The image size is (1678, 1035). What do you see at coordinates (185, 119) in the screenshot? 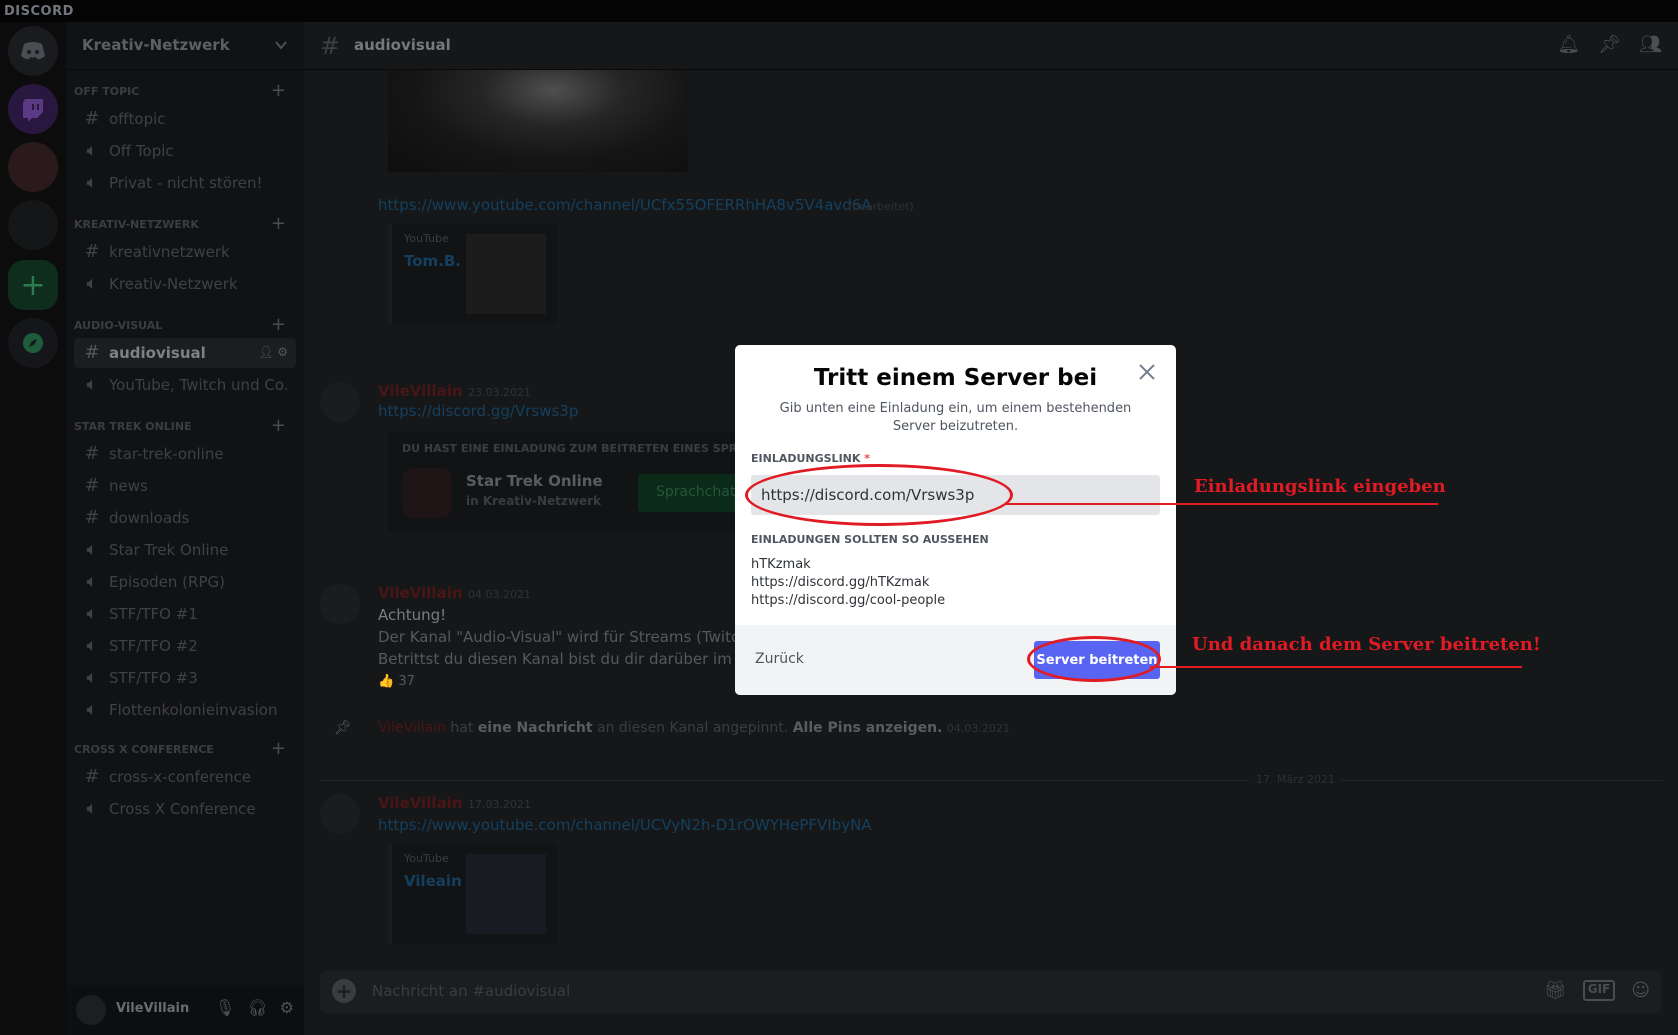
I see `channel-item-offtopic: # offtopic` at bounding box center [185, 119].